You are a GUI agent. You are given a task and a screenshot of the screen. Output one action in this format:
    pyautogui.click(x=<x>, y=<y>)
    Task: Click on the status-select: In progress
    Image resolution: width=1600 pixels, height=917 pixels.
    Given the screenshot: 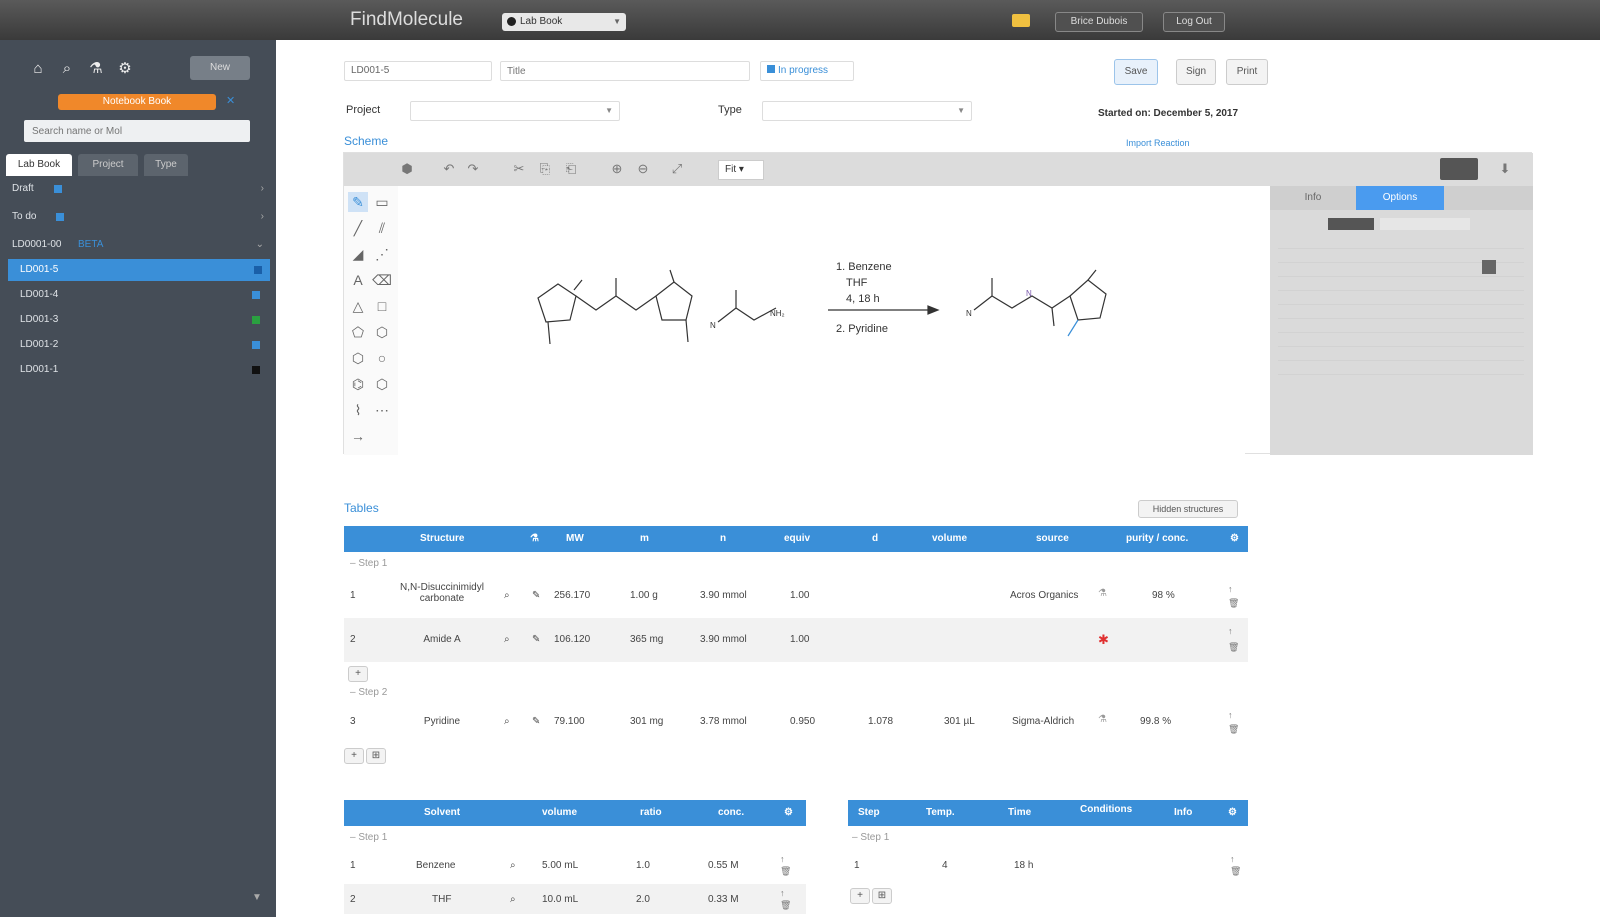 What is the action you would take?
    pyautogui.click(x=807, y=71)
    